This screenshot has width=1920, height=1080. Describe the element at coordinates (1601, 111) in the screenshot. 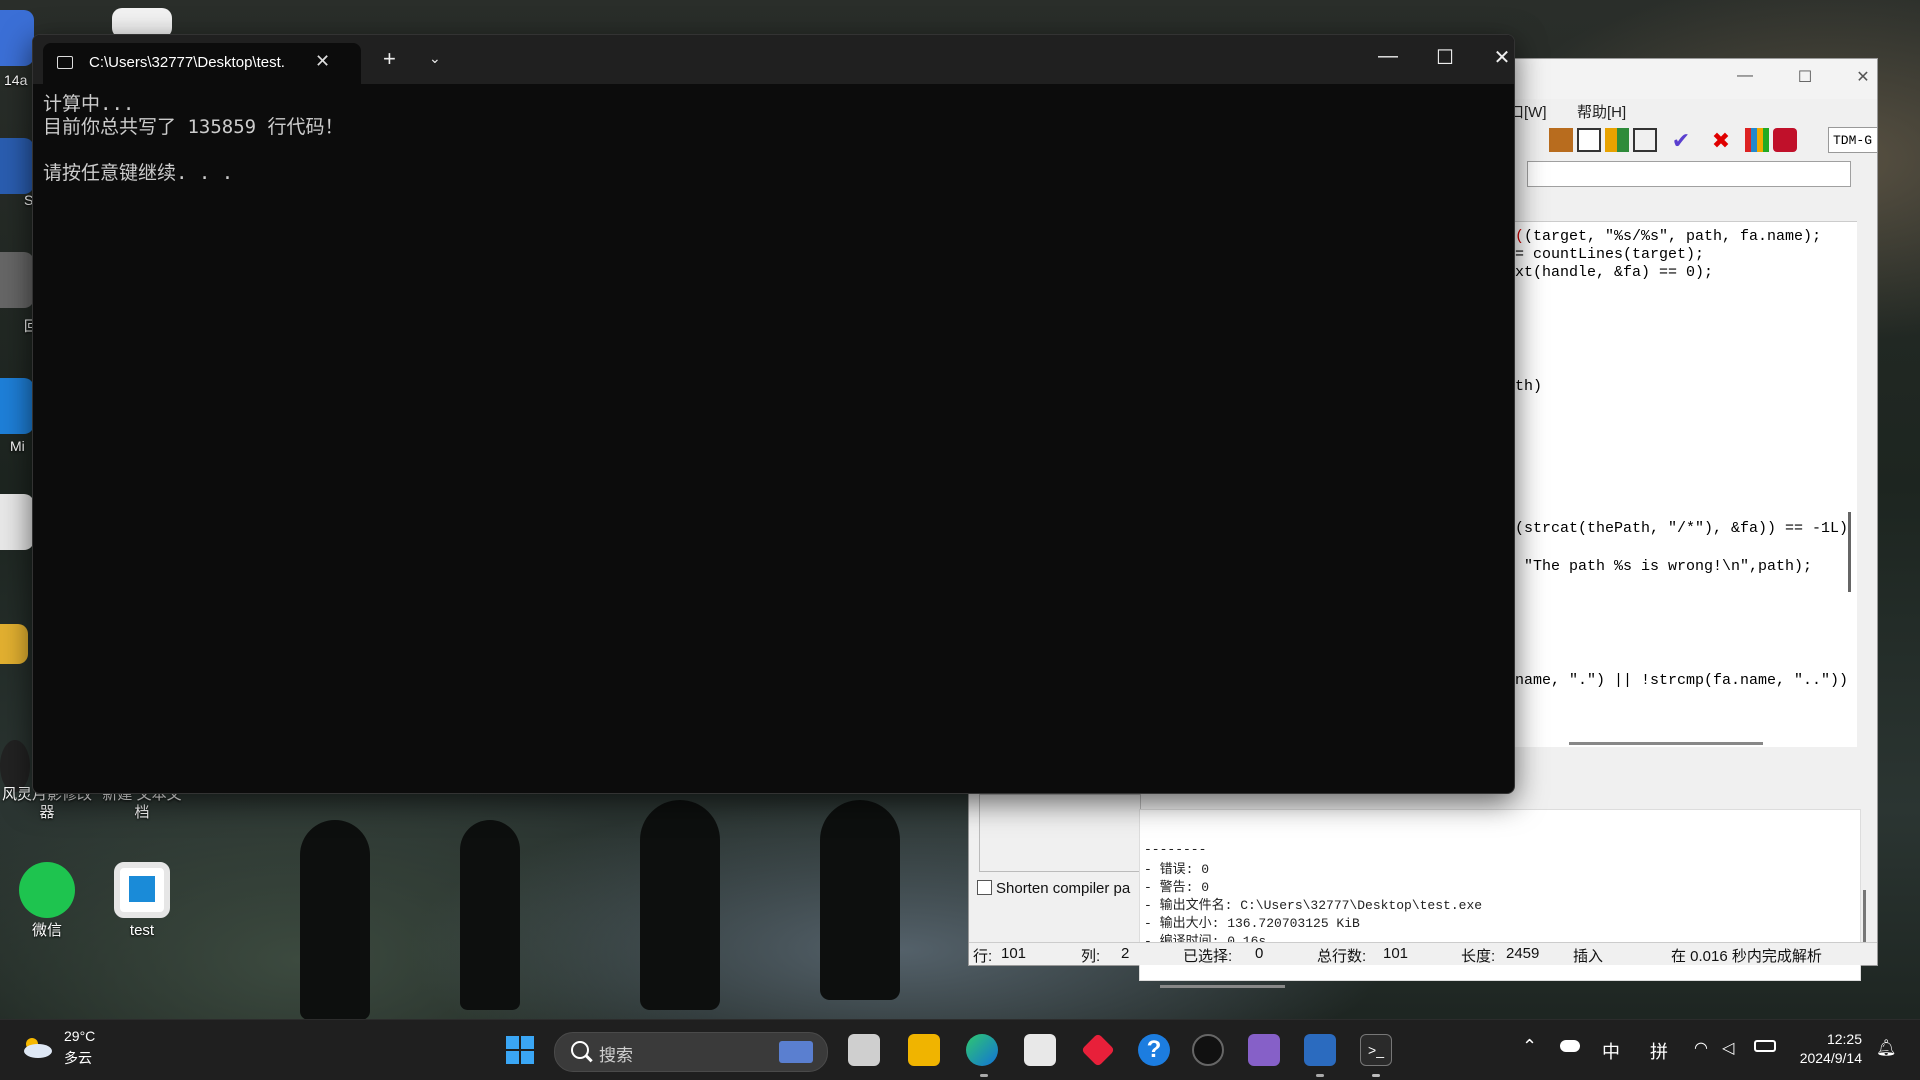

I see `menu-help: 帮助[H]` at that location.